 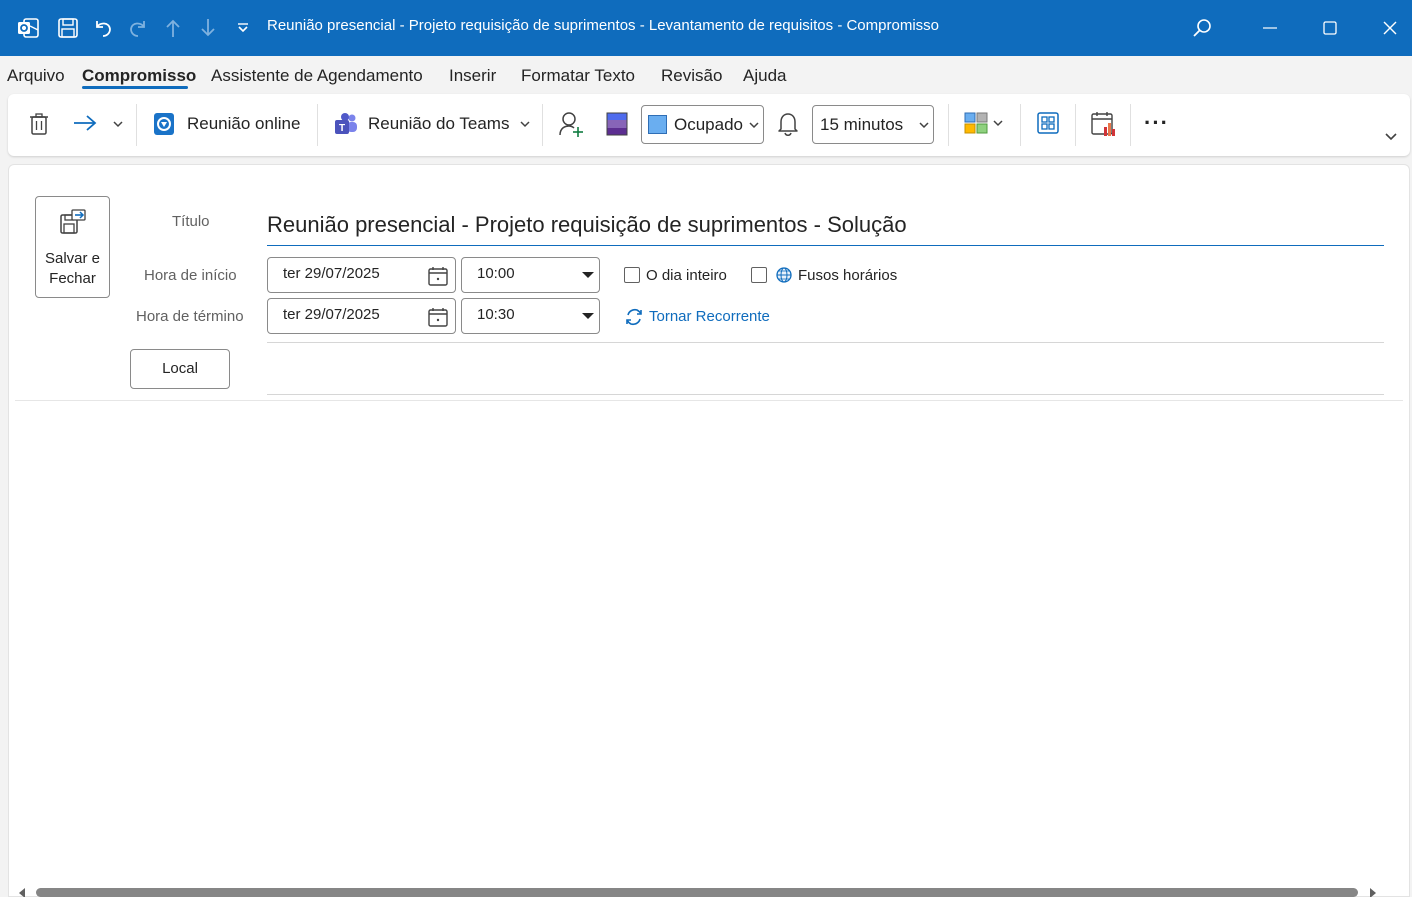 What do you see at coordinates (191, 221) in the screenshot?
I see `title-label: Título` at bounding box center [191, 221].